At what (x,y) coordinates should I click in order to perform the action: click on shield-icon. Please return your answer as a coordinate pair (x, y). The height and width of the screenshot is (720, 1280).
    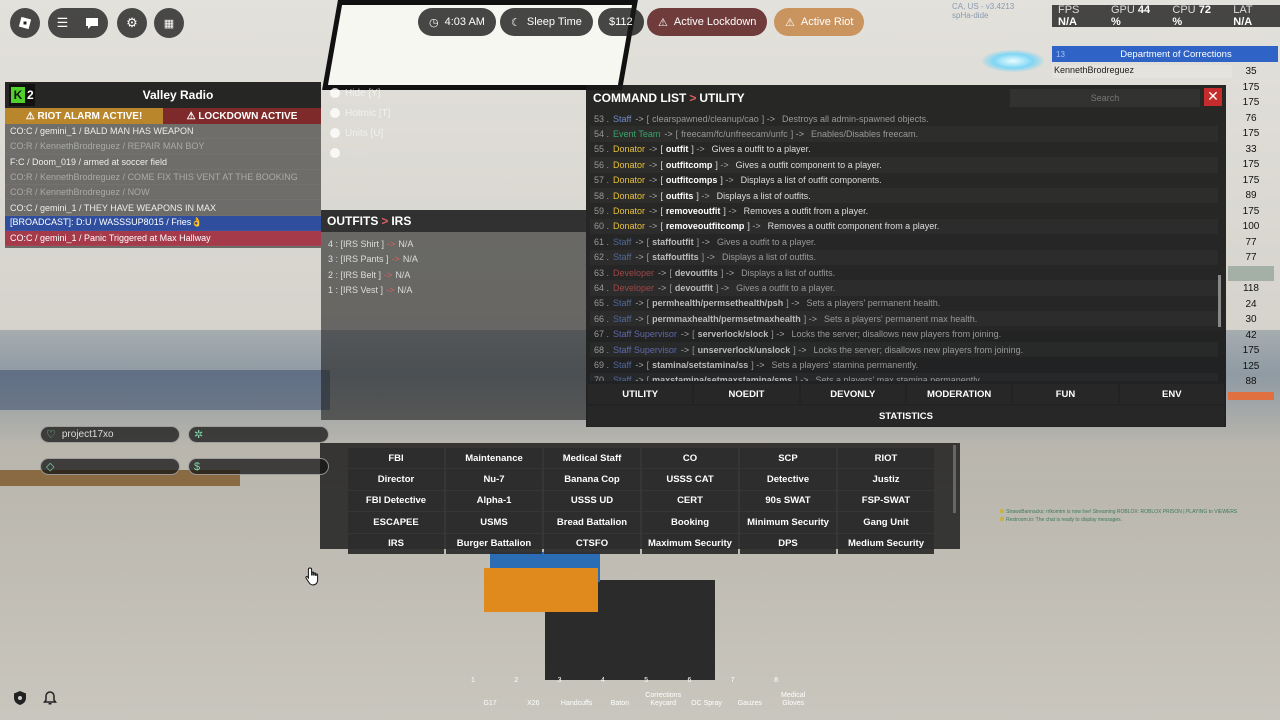
    Looking at the image, I should click on (20, 698).